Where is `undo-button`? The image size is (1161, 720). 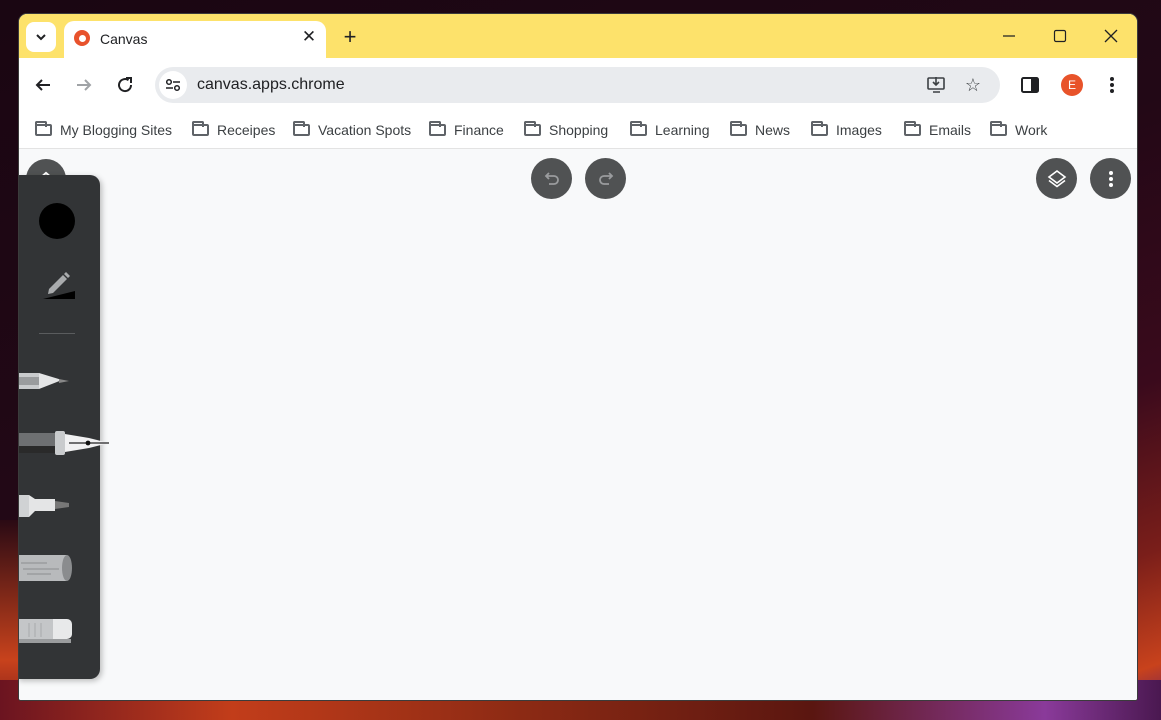
undo-button is located at coordinates (551, 178).